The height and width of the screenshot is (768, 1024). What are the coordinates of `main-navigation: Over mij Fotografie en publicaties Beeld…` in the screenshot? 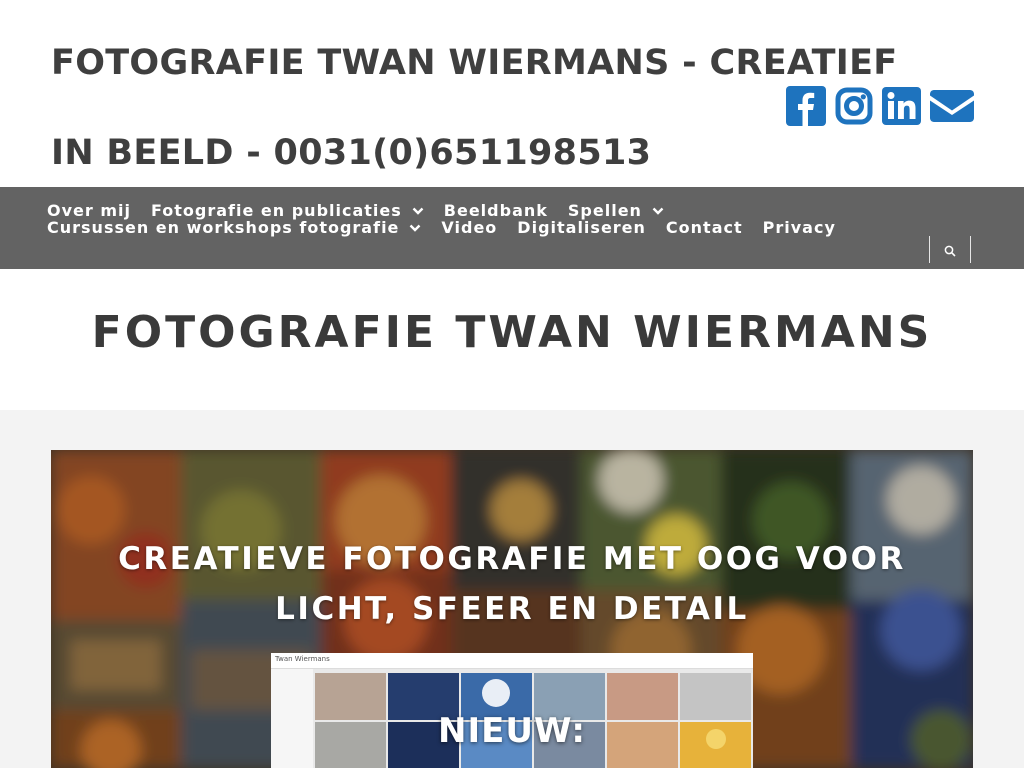 It's located at (512, 228).